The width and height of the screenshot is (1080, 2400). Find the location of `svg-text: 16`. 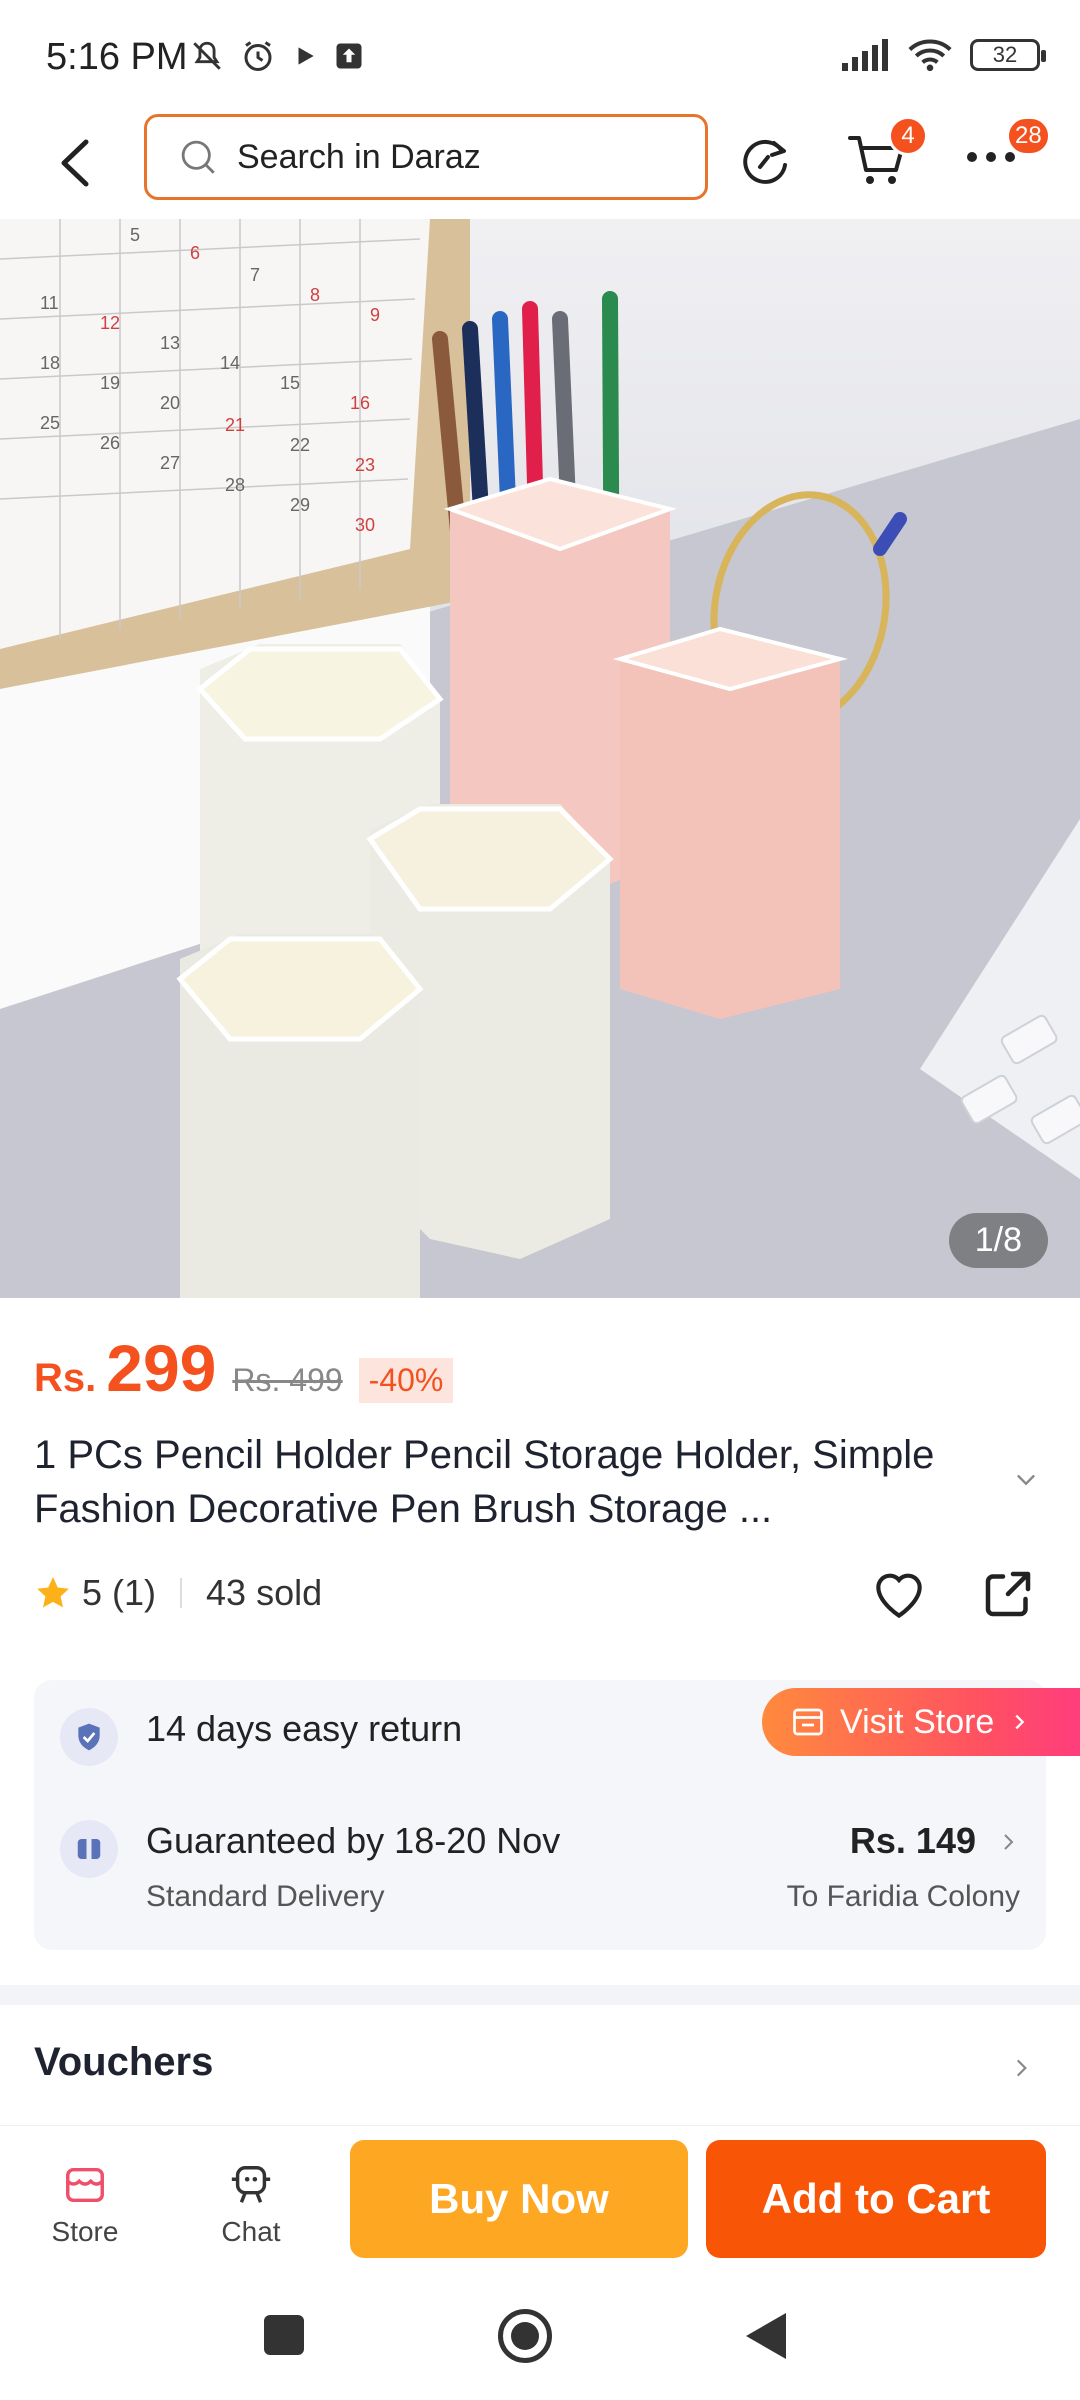

svg-text: 16 is located at coordinates (360, 403).